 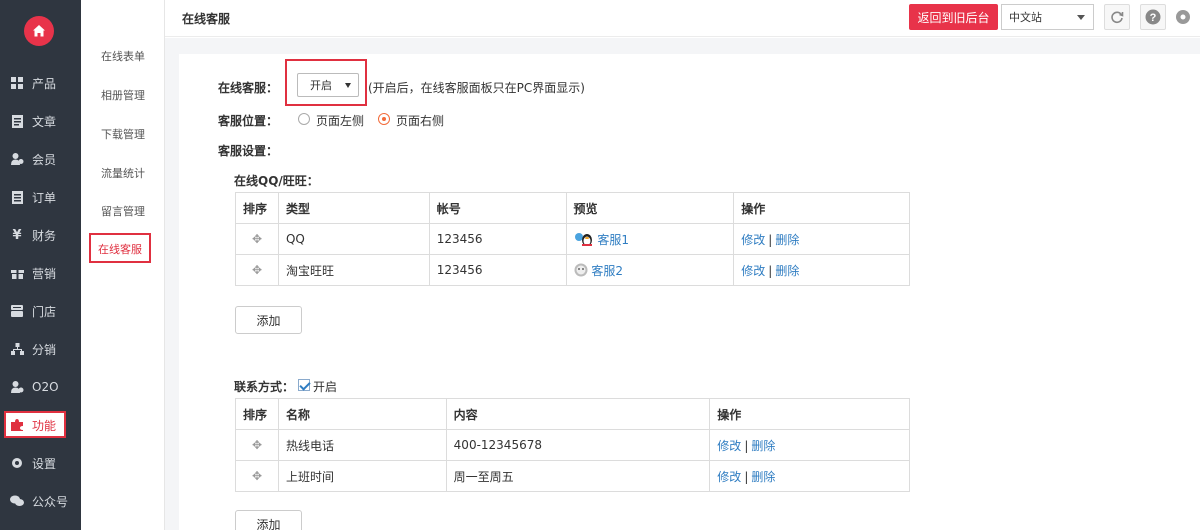 I want to click on home-icon, so click(x=39, y=31).